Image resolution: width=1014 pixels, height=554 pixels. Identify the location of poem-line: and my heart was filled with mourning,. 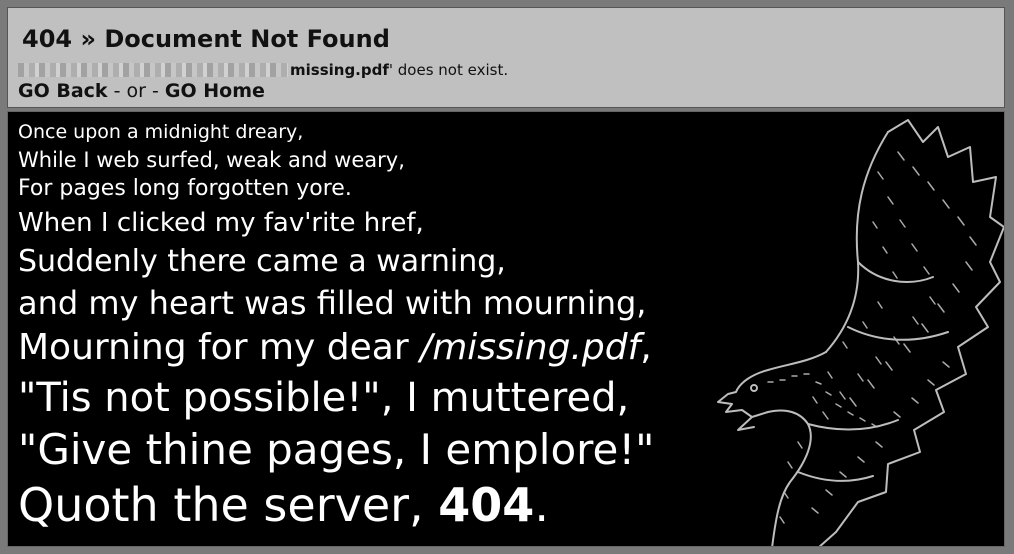
(332, 303).